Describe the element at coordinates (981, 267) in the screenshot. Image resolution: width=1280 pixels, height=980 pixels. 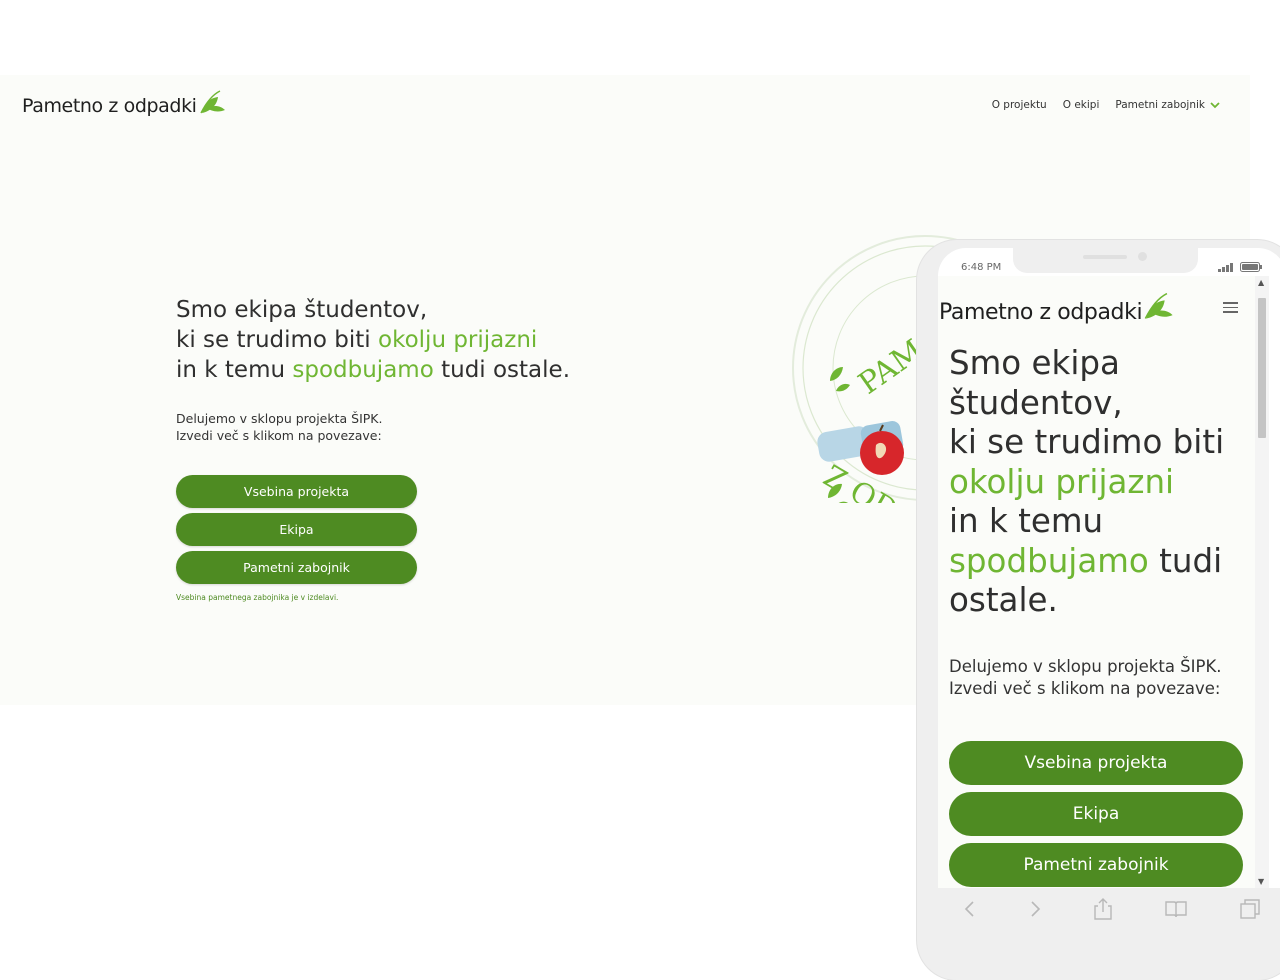
I see `status-time: 6:48 PM` at that location.